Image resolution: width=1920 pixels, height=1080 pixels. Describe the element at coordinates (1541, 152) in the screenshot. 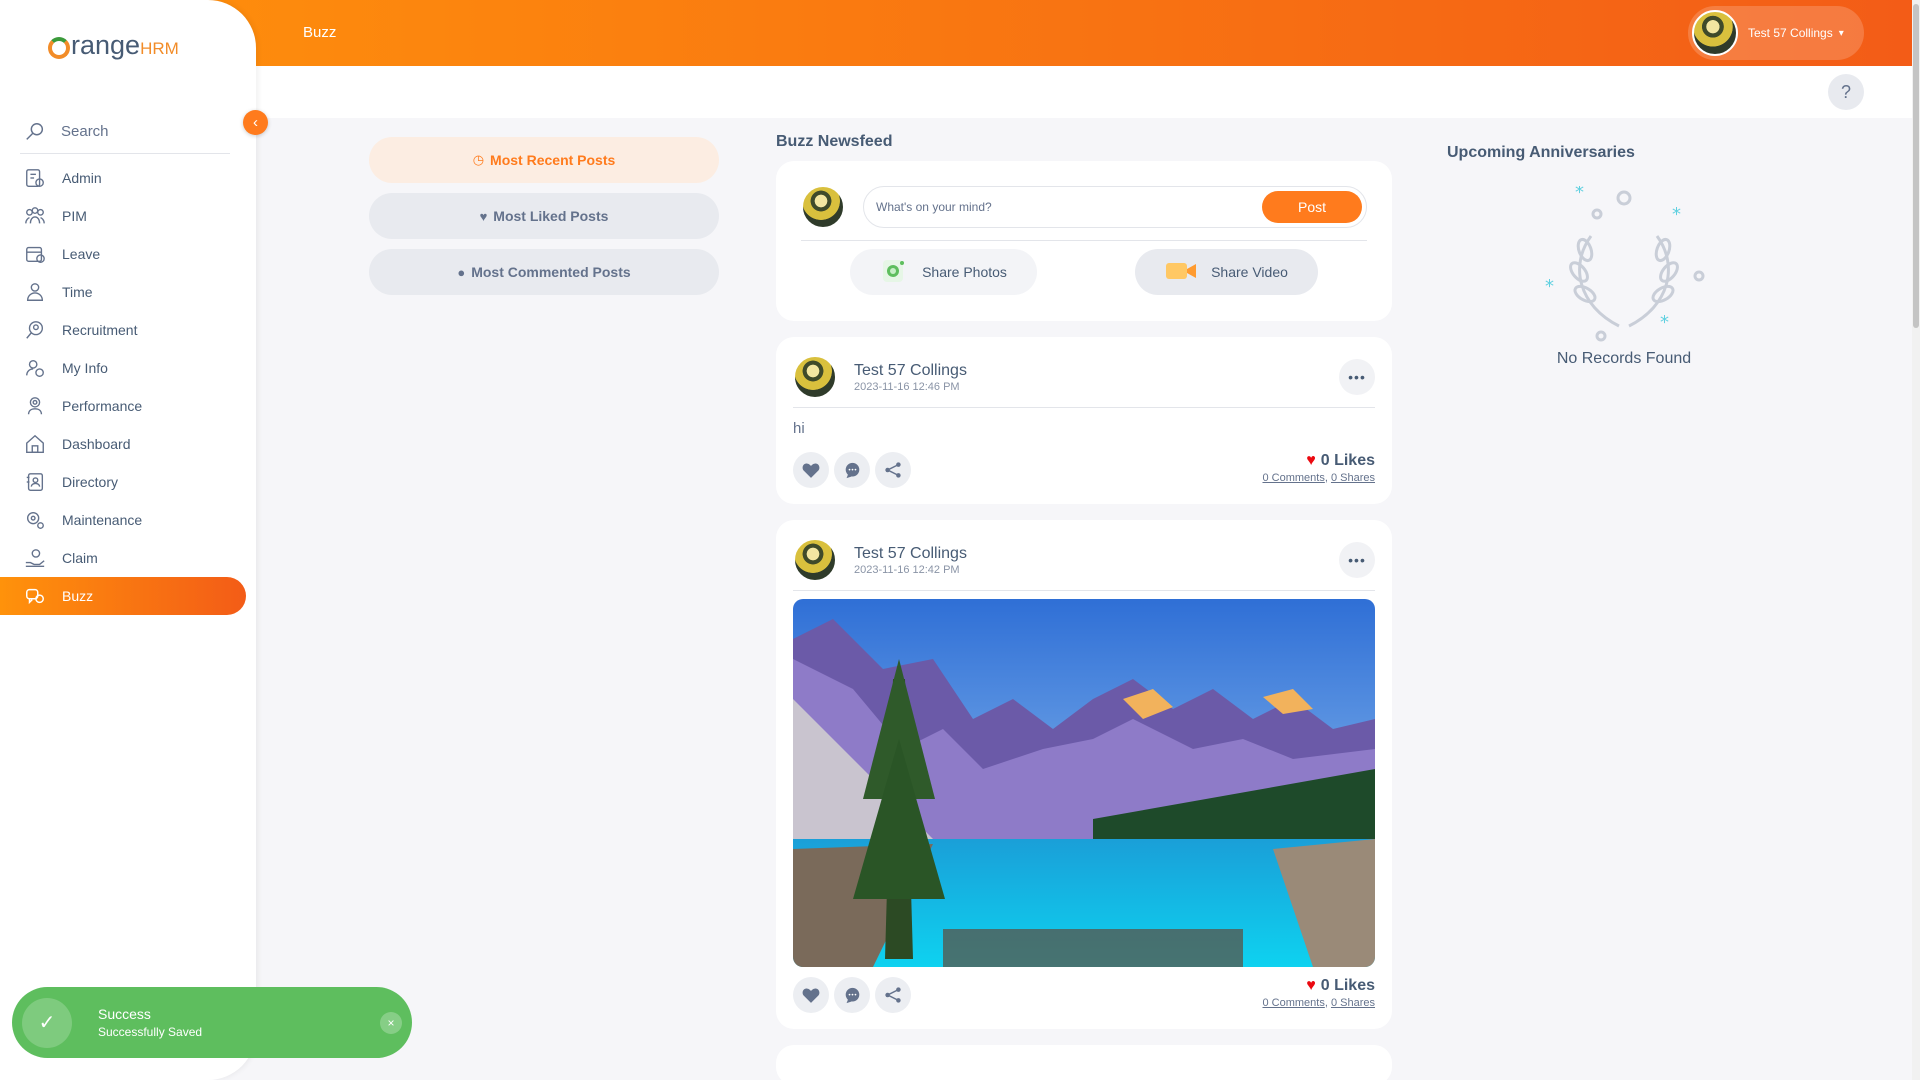

I see `anniversaries-title: Upcoming Anniversaries` at that location.